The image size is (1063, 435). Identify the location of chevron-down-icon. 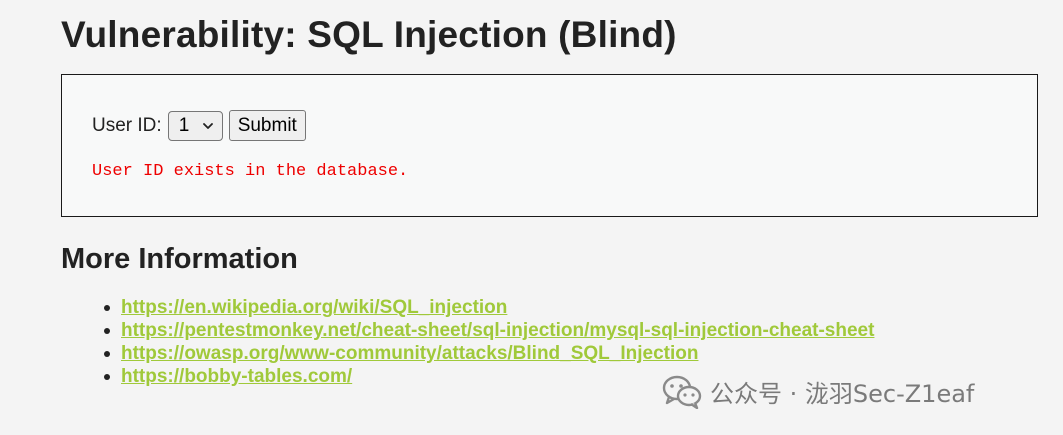
(207, 125).